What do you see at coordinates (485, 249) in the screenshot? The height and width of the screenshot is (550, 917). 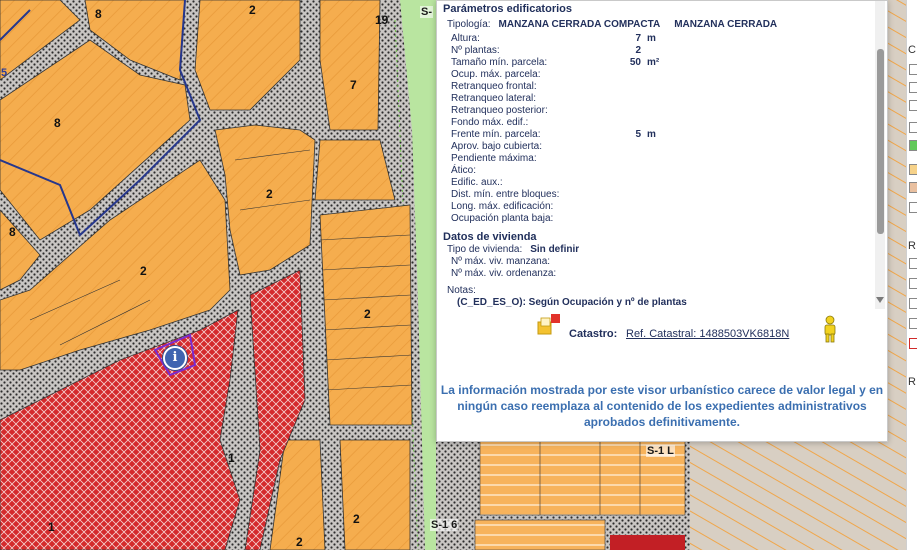 I see `tipo-vivienda-label: Tipo de vivienda:` at bounding box center [485, 249].